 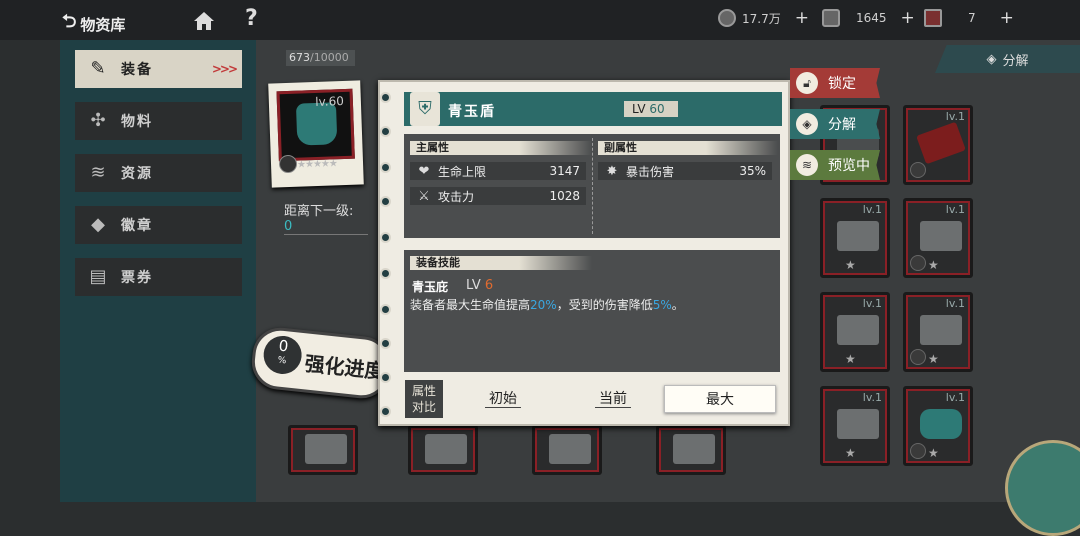 I want to click on badge-icon: ◆, so click(x=98, y=224).